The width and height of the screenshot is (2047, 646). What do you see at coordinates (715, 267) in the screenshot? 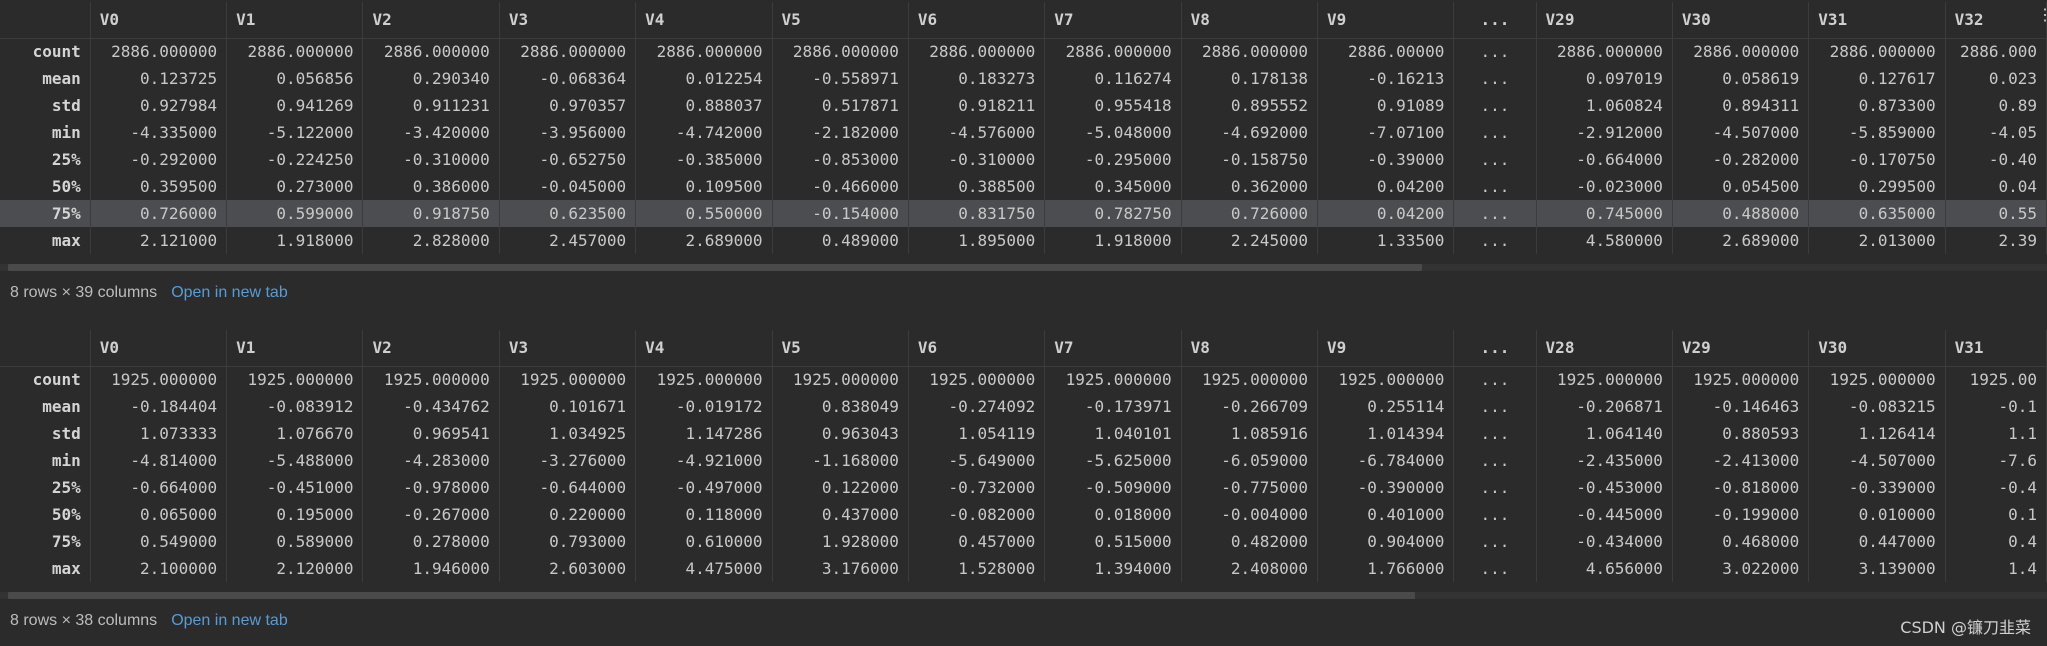
I see `horizontal-scrollbar` at bounding box center [715, 267].